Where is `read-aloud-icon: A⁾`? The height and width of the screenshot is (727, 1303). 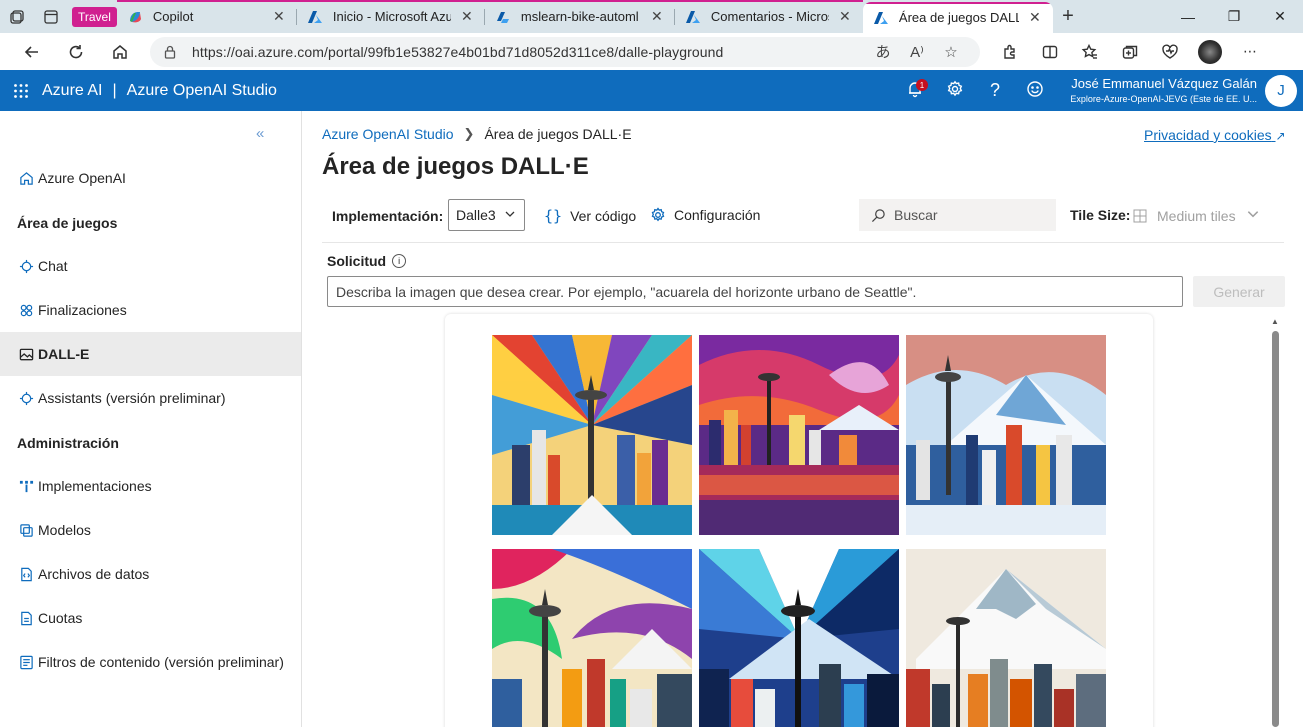
read-aloud-icon: A⁾ is located at coordinates (917, 52).